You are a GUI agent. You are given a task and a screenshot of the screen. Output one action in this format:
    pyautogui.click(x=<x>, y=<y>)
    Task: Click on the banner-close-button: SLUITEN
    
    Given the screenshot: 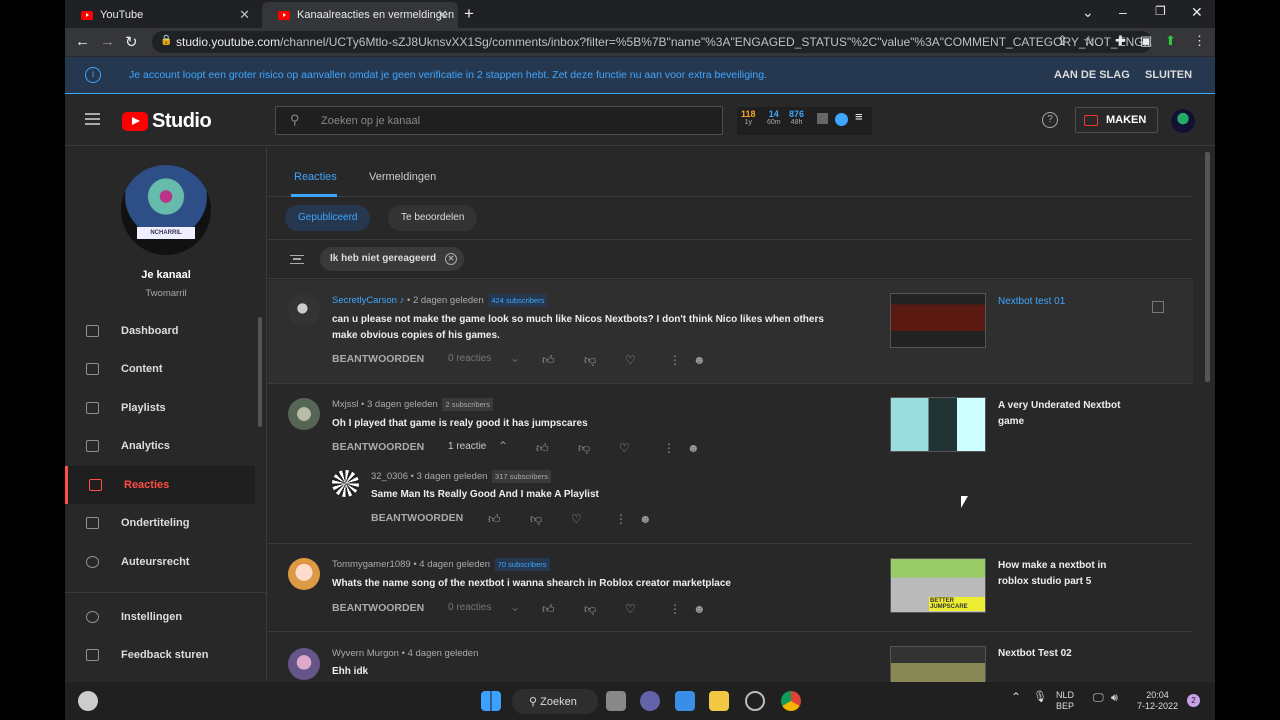 What is the action you would take?
    pyautogui.click(x=1168, y=75)
    